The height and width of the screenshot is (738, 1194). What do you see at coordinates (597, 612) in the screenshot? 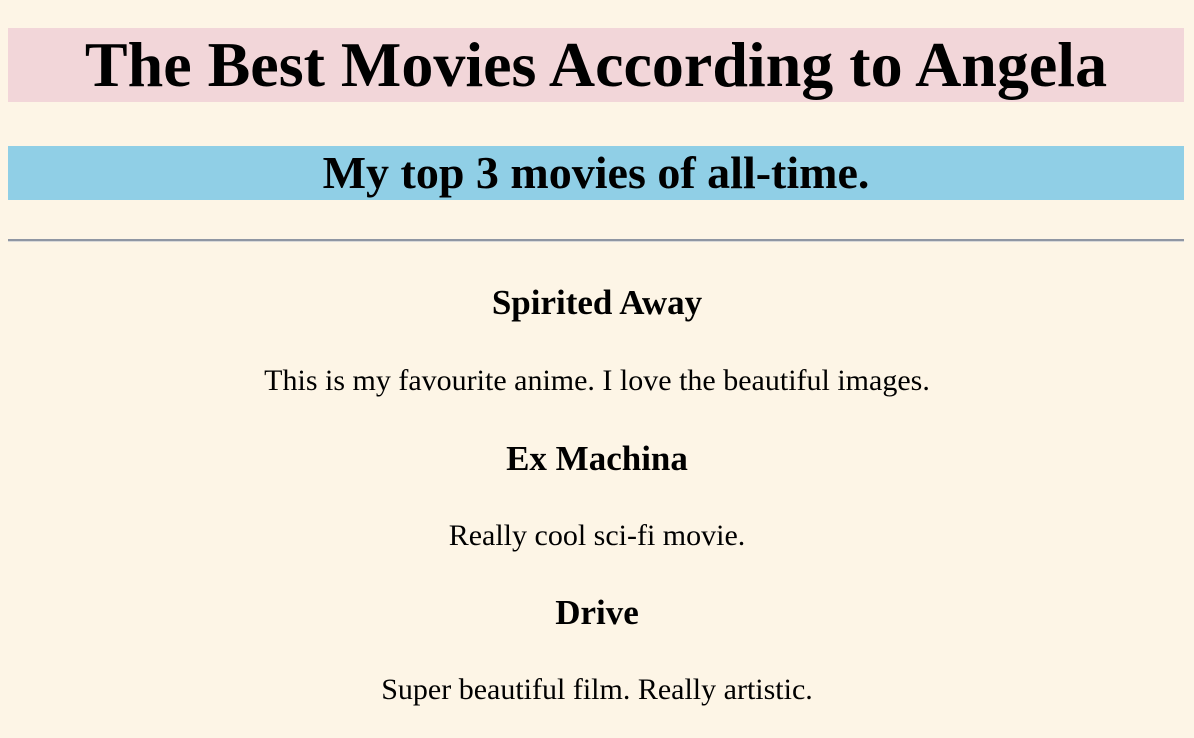
I see `movie-title-drive: Drive` at bounding box center [597, 612].